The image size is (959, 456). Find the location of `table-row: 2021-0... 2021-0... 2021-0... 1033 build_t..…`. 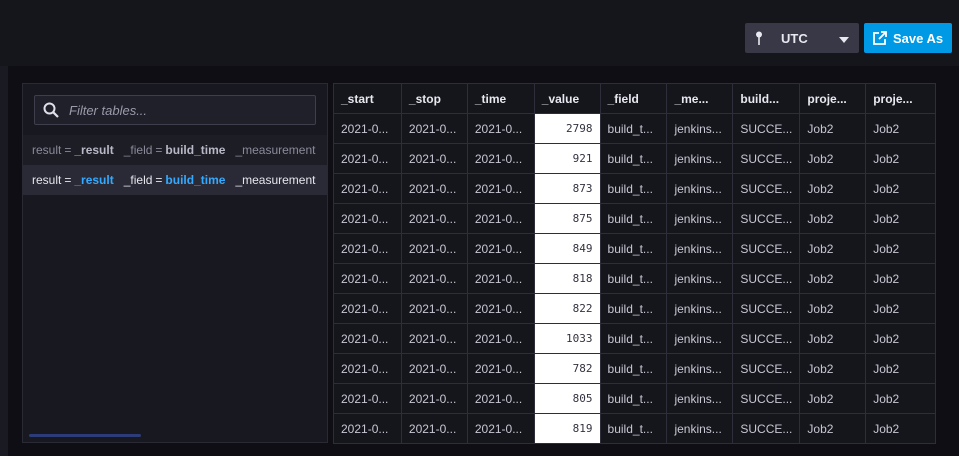

table-row: 2021-0... 2021-0... 2021-0... 1033 build_t..… is located at coordinates (634, 338).